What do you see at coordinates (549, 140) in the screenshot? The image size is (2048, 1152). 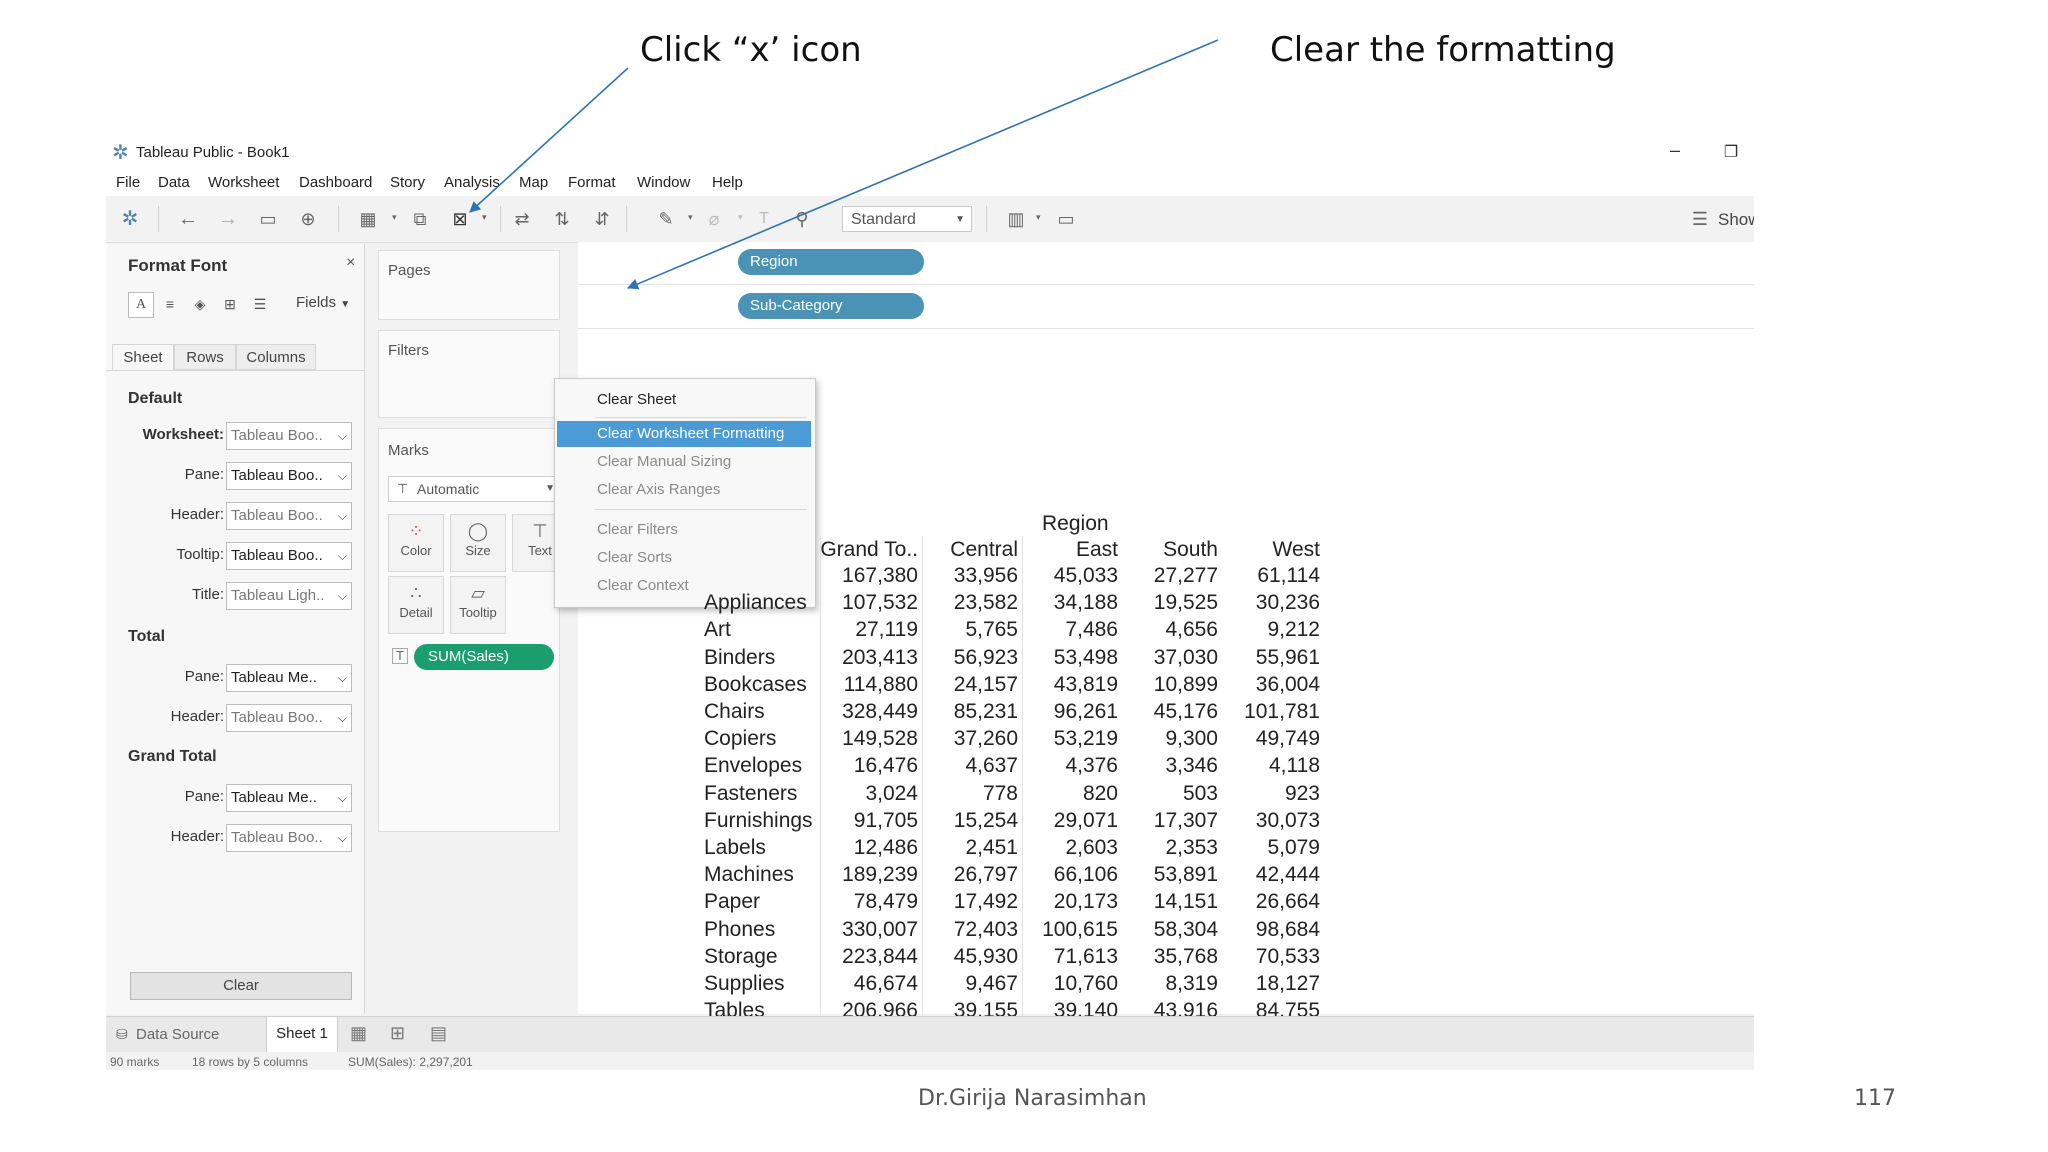 I see `arrow-to-clear-icon` at bounding box center [549, 140].